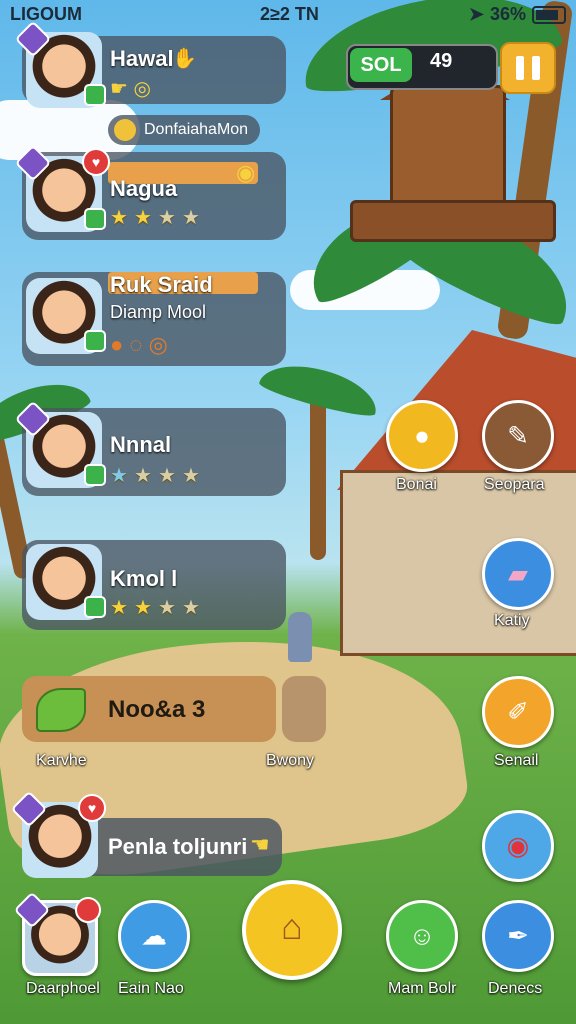  I want to click on message-card: ♥ Penla toljunri ☚, so click(146, 834).